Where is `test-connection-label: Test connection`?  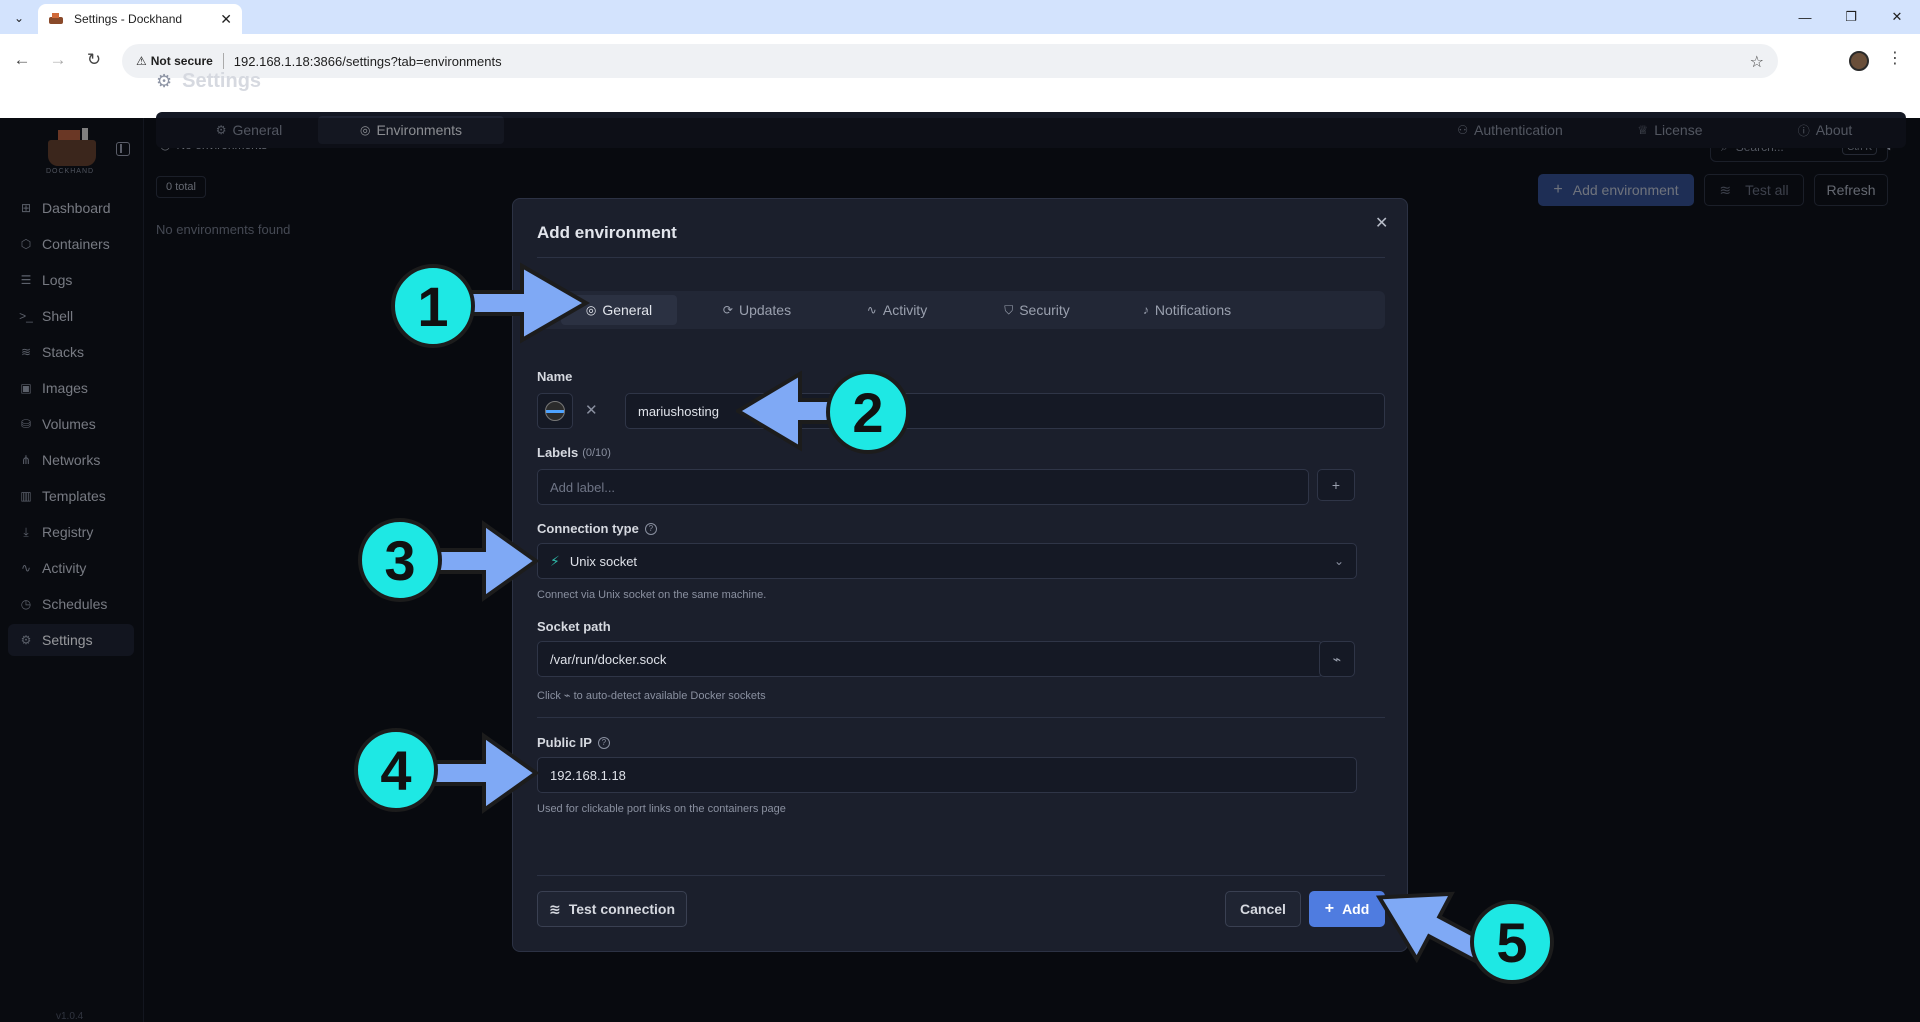
test-connection-label: Test connection is located at coordinates (622, 909).